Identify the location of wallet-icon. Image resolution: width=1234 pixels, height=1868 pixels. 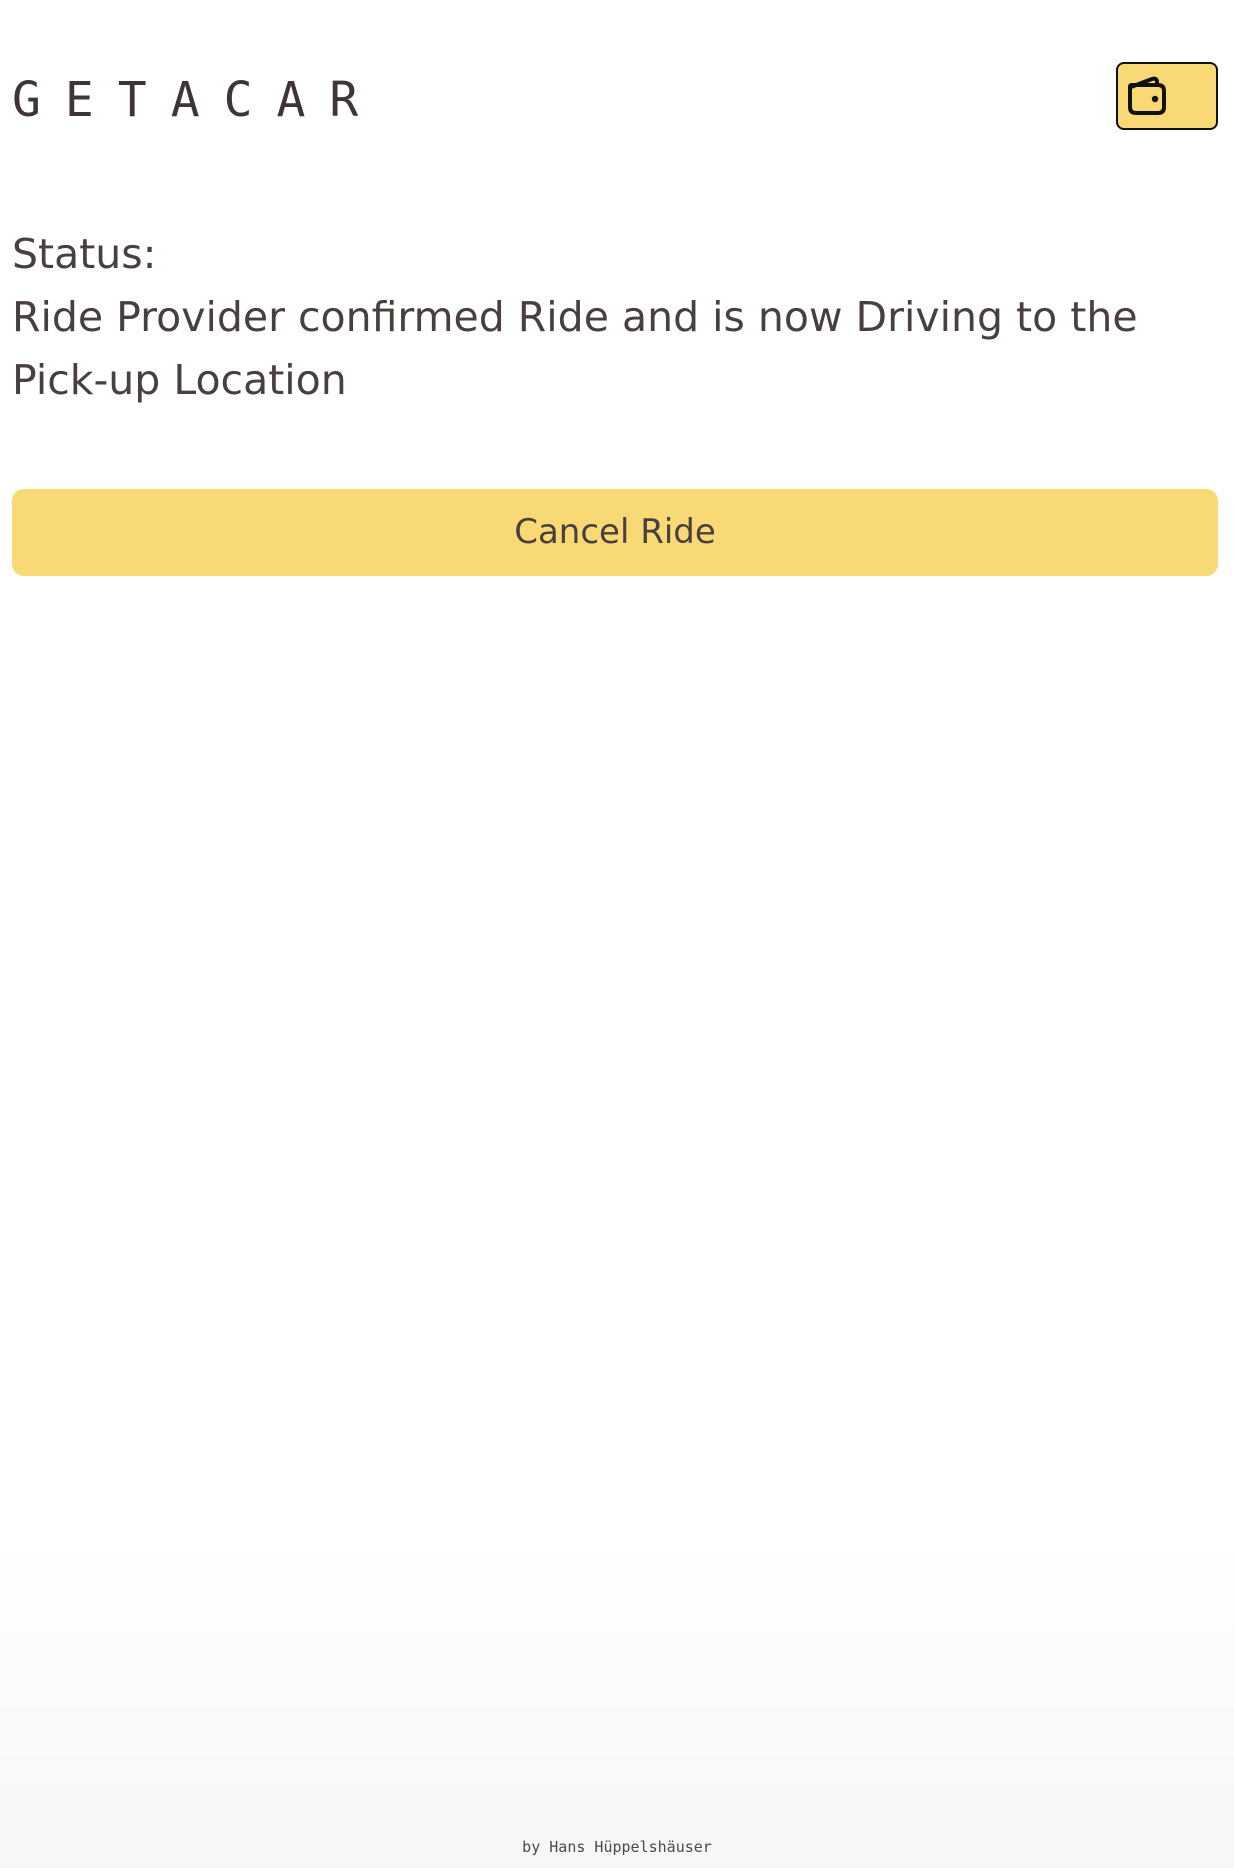
(1148, 95).